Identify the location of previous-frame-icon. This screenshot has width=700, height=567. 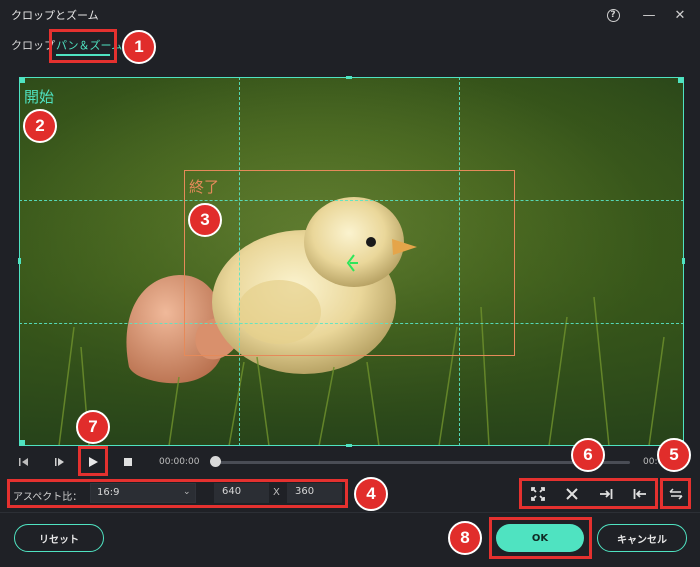
(24, 462).